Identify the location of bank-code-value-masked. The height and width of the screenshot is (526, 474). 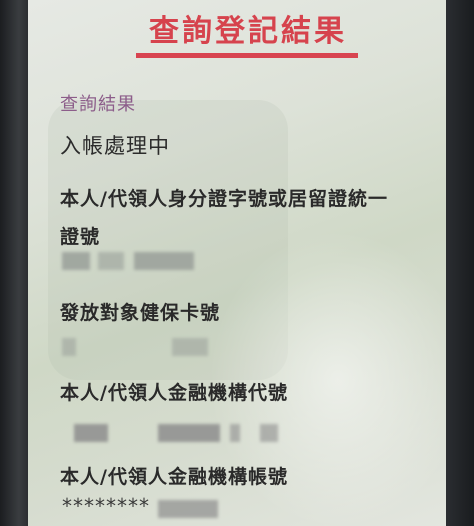
(232, 434).